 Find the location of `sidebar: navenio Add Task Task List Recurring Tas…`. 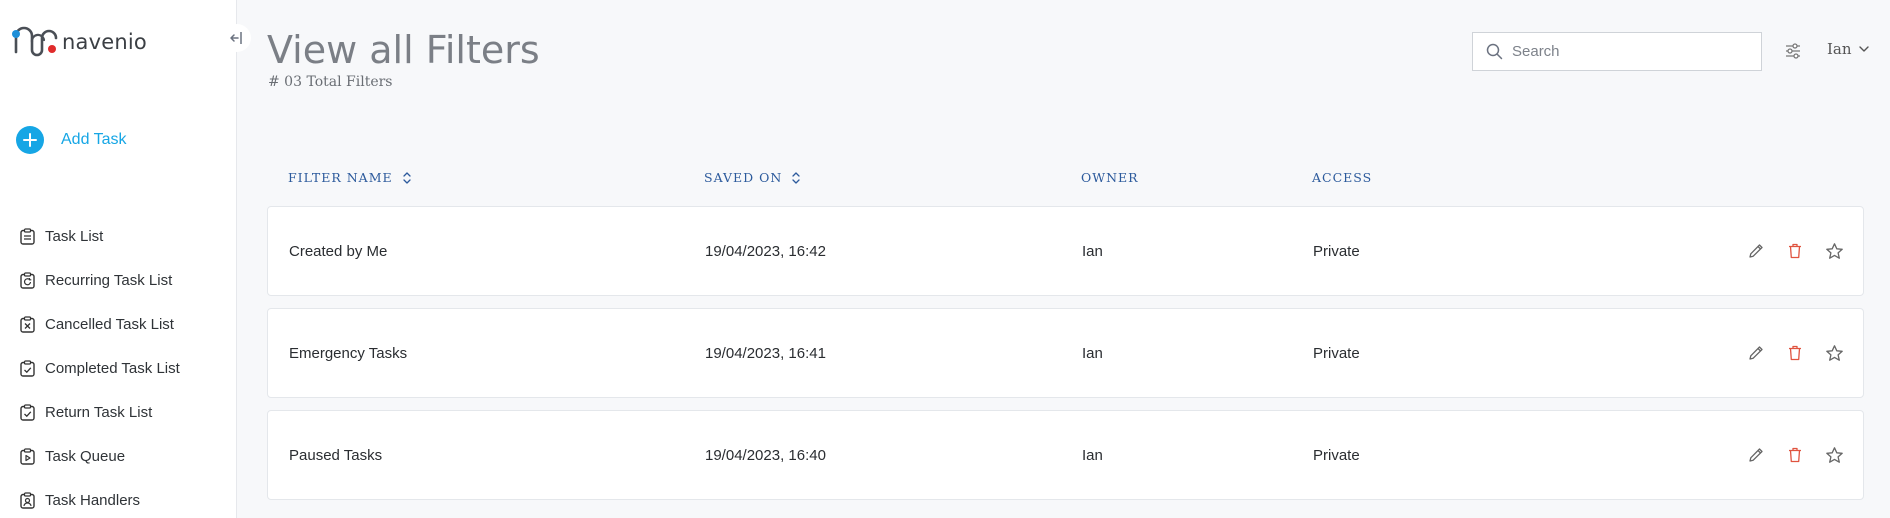

sidebar: navenio Add Task Task List Recurring Tas… is located at coordinates (125, 259).